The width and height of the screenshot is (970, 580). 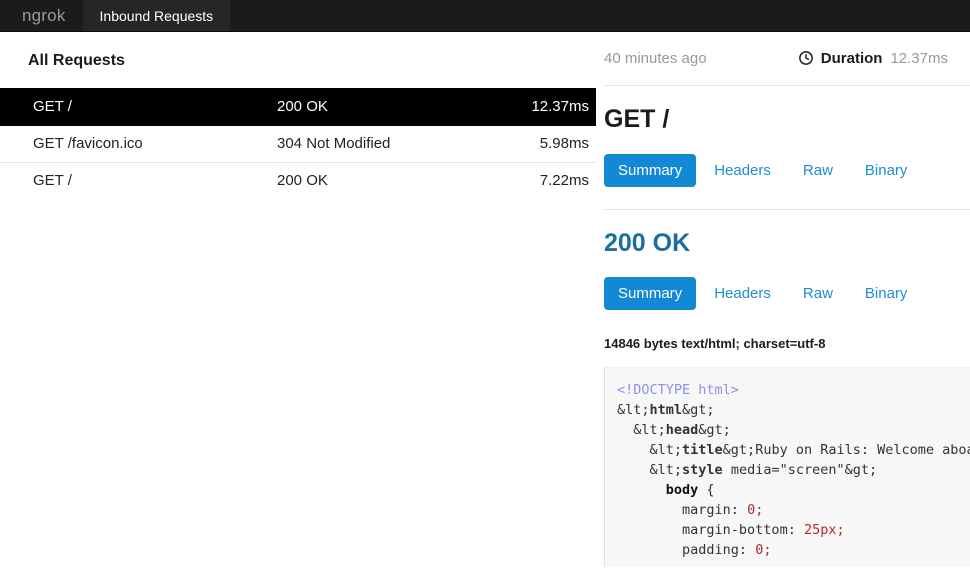 I want to click on tab-response-headers: Headers, so click(x=742, y=293).